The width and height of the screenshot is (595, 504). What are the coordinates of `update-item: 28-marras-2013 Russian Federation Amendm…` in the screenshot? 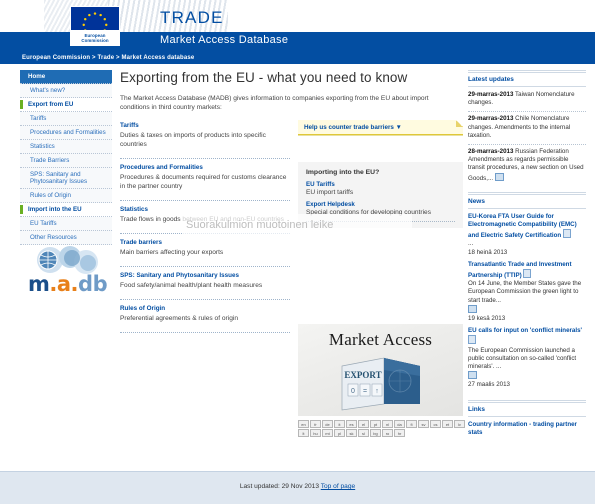 It's located at (527, 167).